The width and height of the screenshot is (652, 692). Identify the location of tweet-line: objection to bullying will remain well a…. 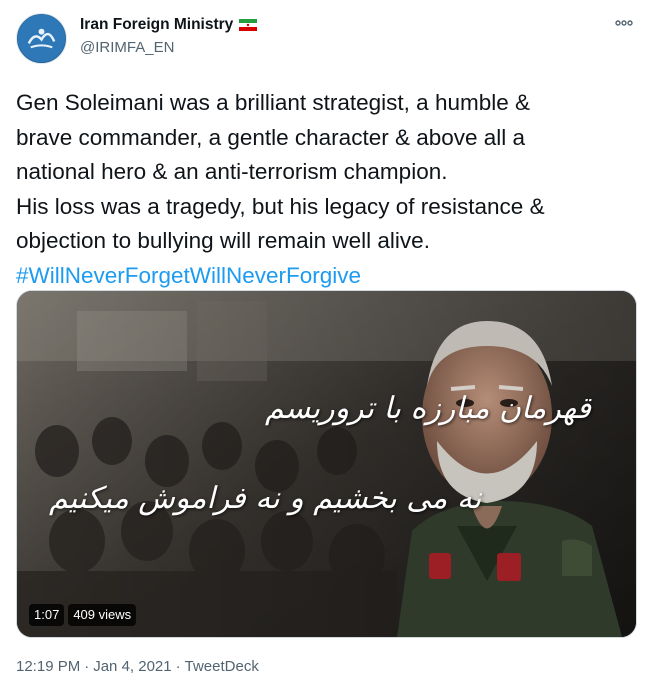
(223, 240).